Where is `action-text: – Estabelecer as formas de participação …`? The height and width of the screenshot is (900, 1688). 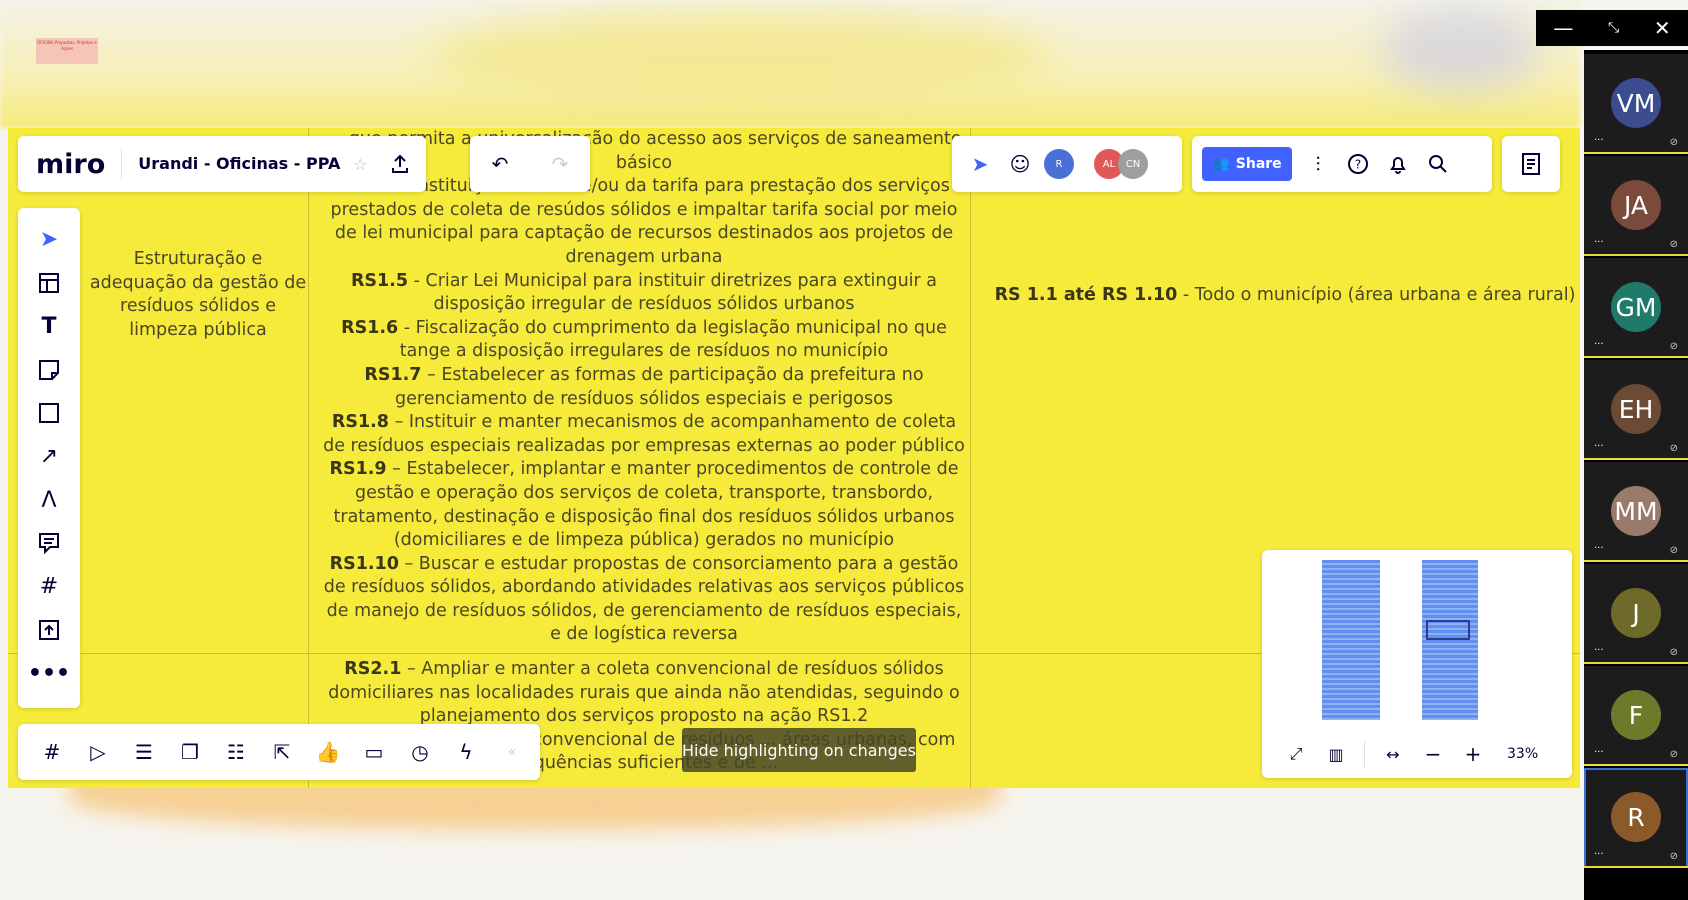 action-text: – Estabelecer as formas de participação … is located at coordinates (659, 386).